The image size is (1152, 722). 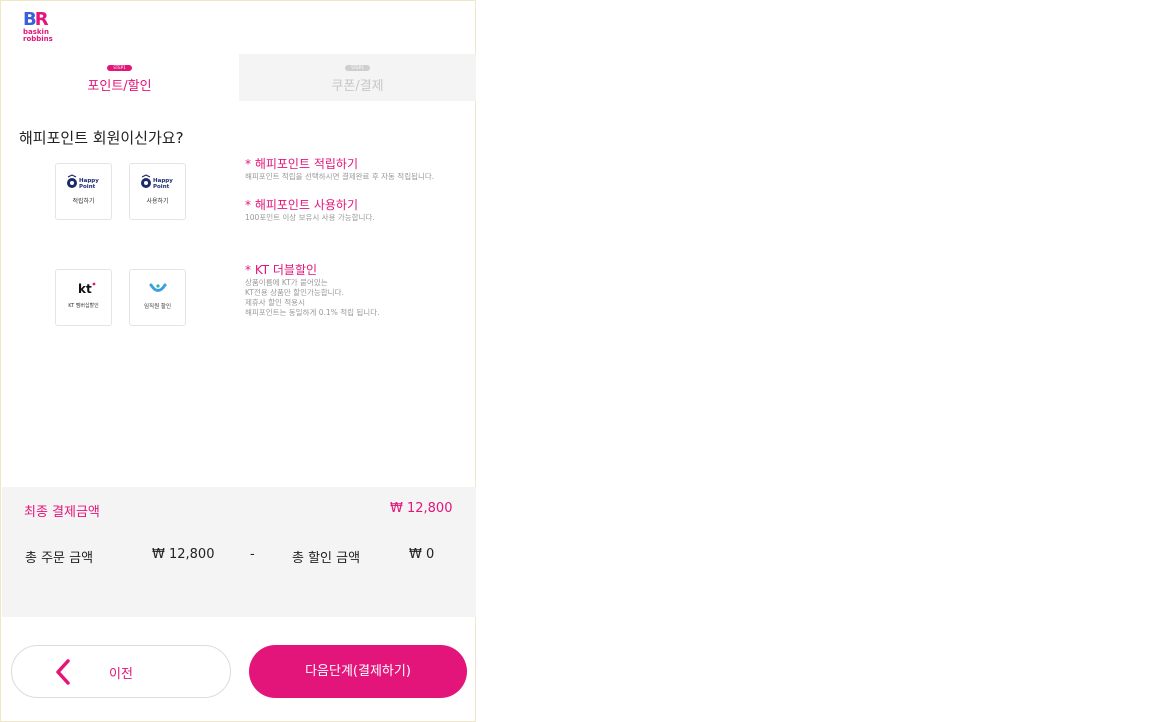 I want to click on order-total-label: 총 주문 금액, so click(x=59, y=558).